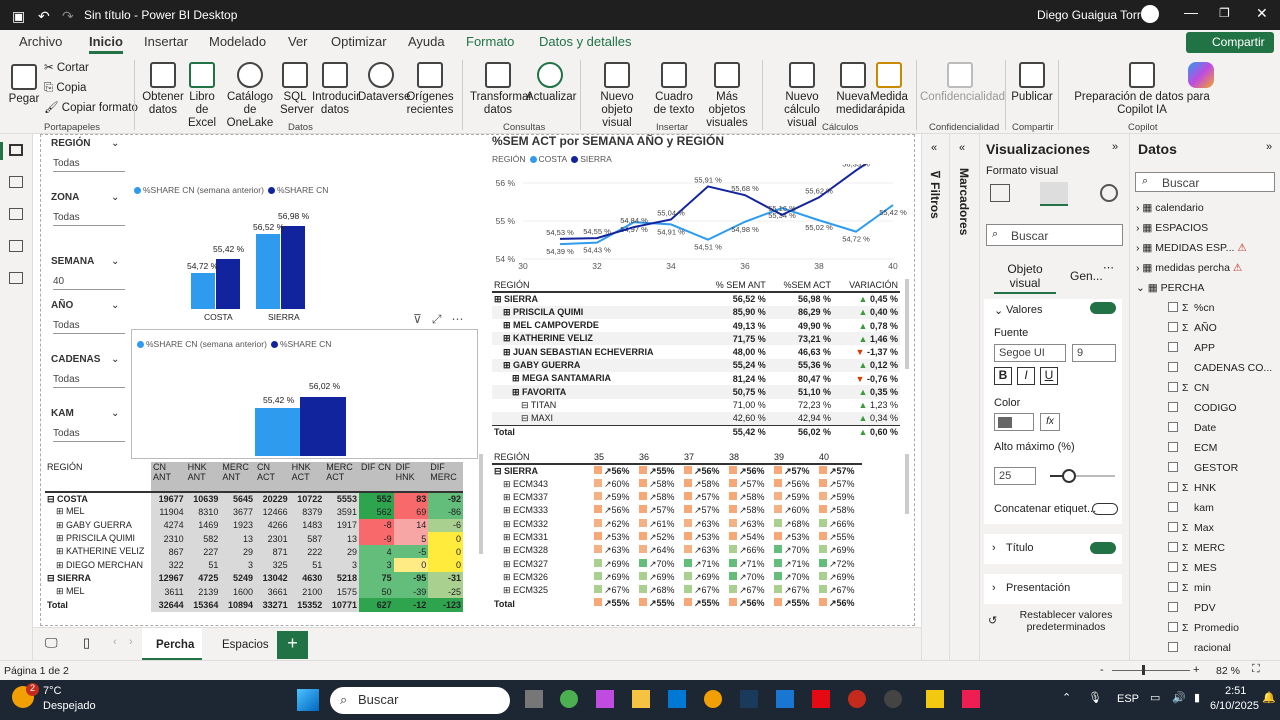 The height and width of the screenshot is (720, 1280). What do you see at coordinates (935, 397) in the screenshot?
I see `filters-pane: « ⊽ Filtros` at bounding box center [935, 397].